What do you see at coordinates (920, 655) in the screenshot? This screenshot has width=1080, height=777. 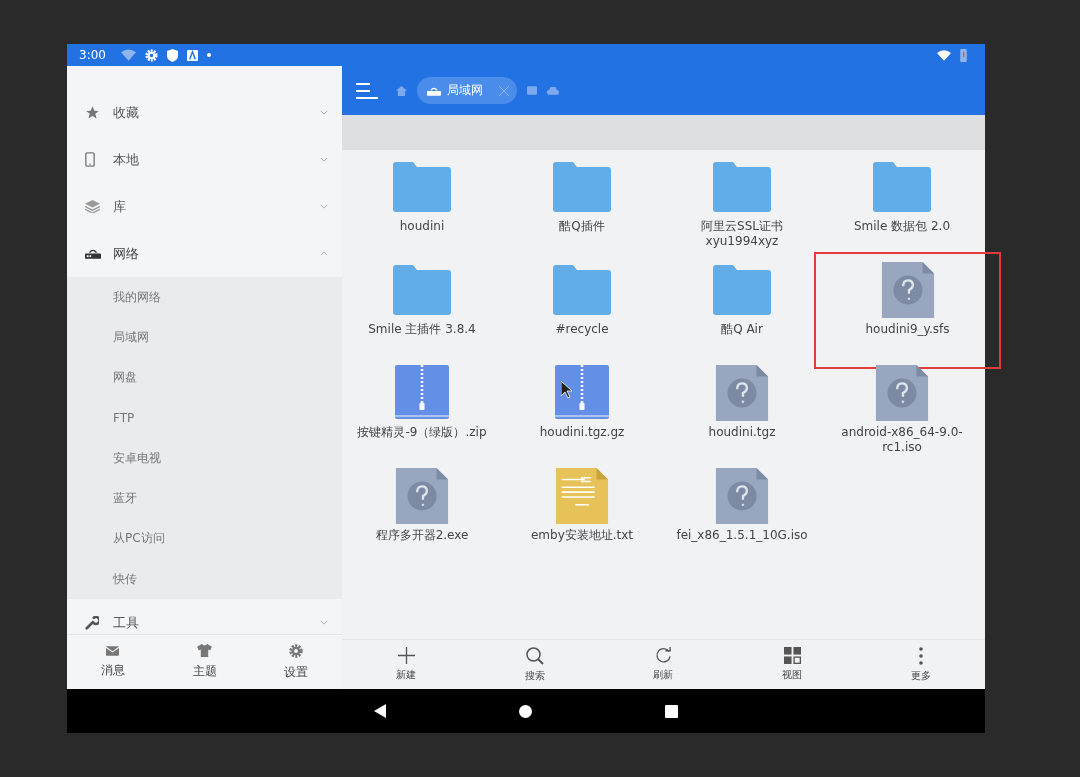 I see `more-icon` at bounding box center [920, 655].